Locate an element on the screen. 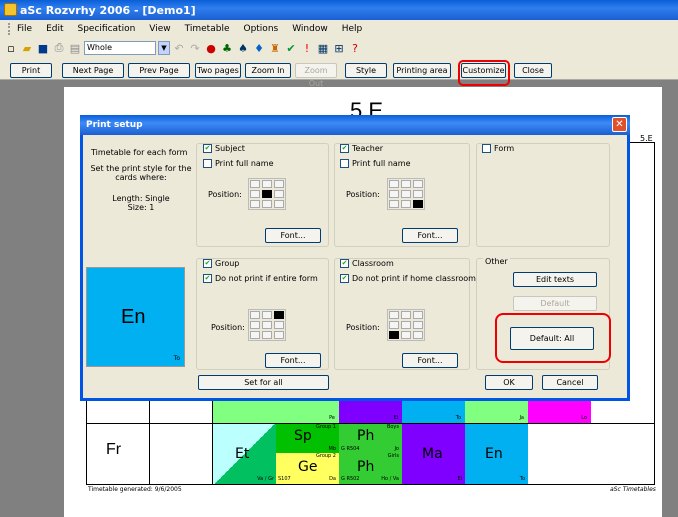  cell-ja: Ja is located at coordinates (496, 412).